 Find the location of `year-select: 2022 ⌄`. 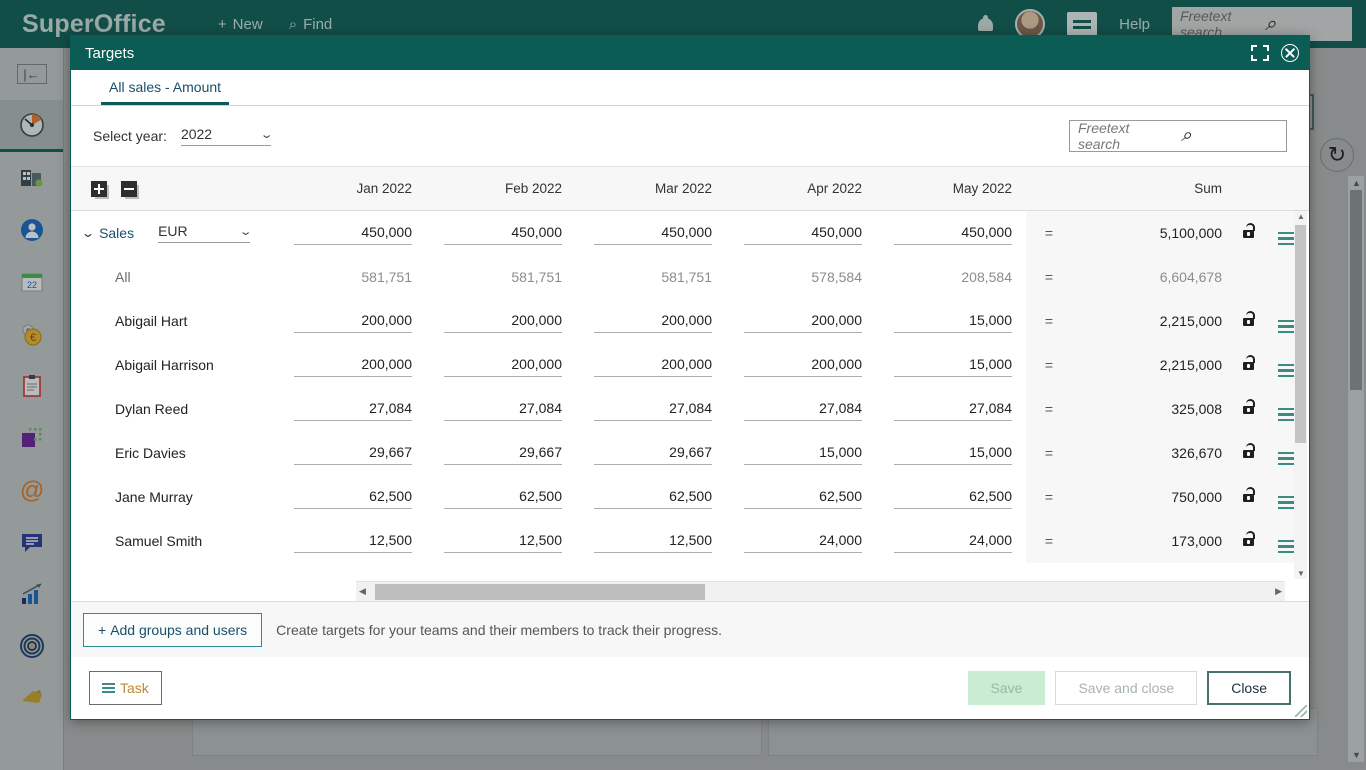

year-select: 2022 ⌄ is located at coordinates (226, 136).